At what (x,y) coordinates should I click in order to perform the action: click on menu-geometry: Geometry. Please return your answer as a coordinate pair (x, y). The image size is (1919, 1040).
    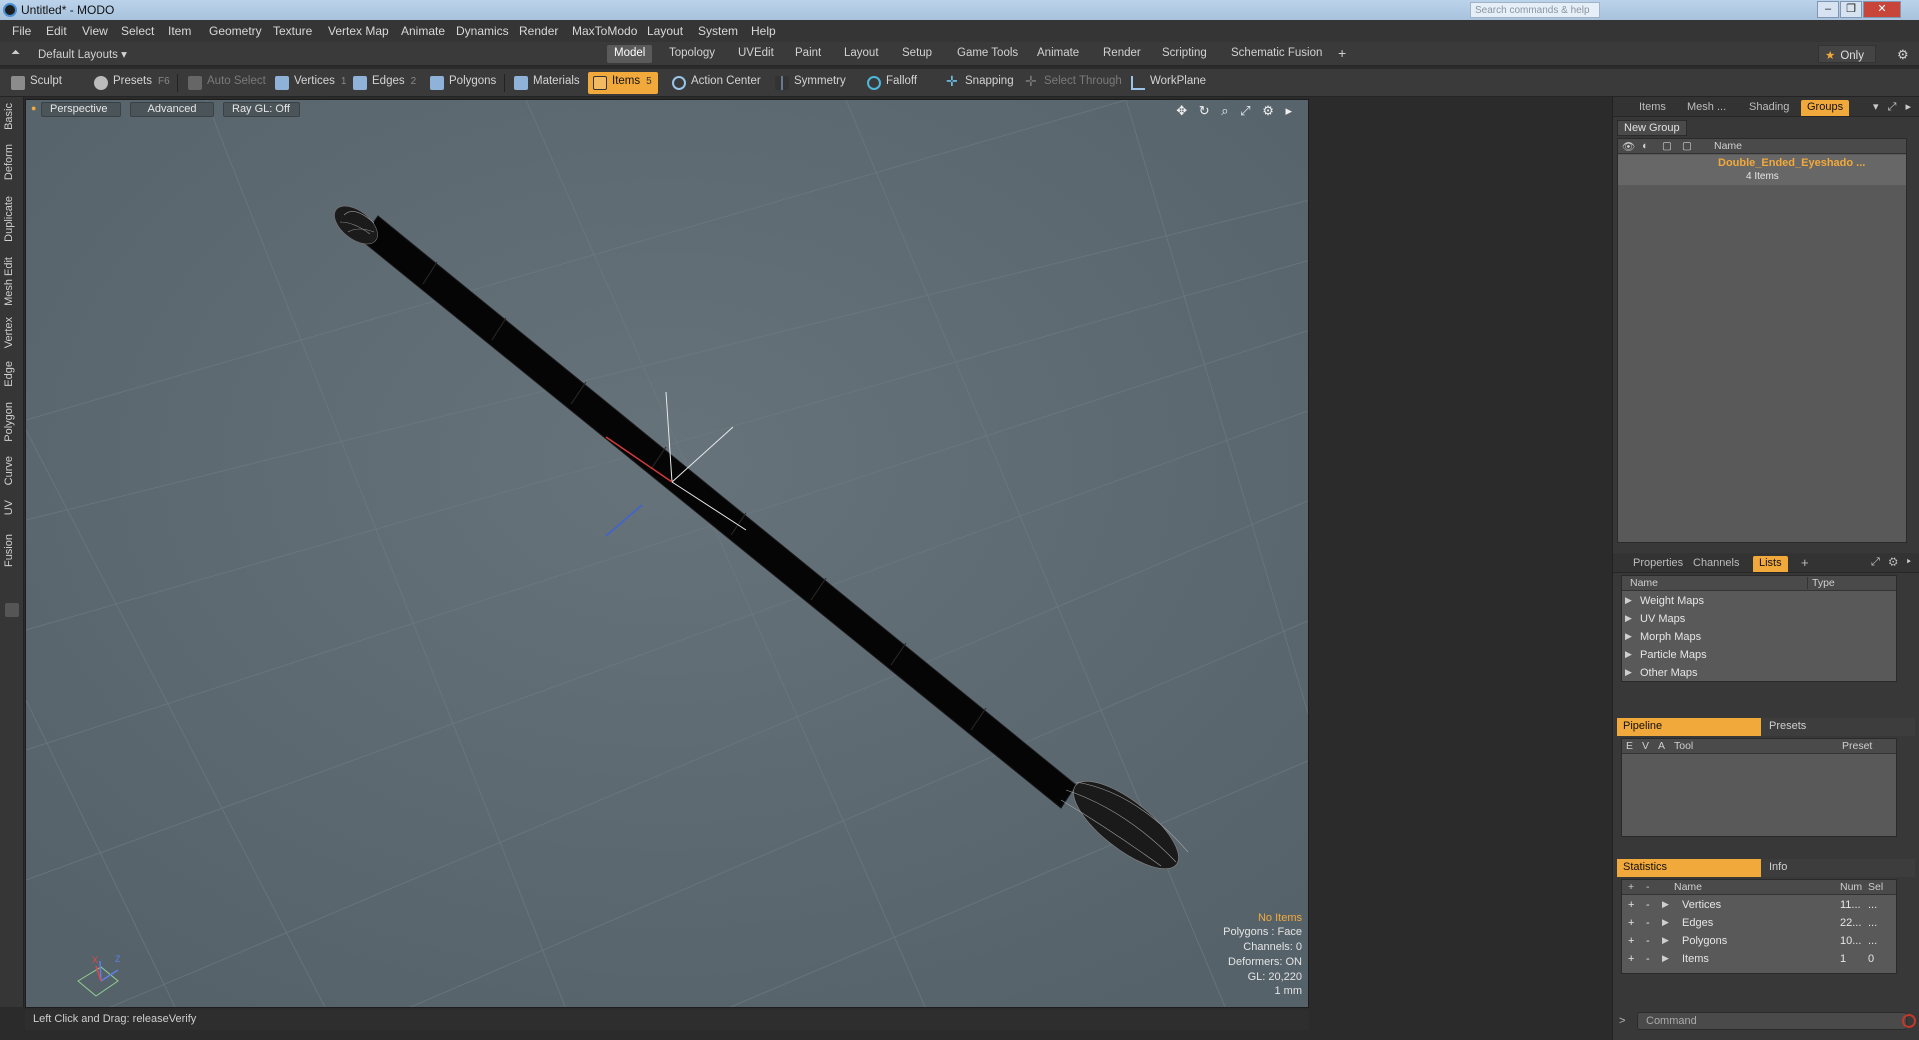
    Looking at the image, I should click on (235, 31).